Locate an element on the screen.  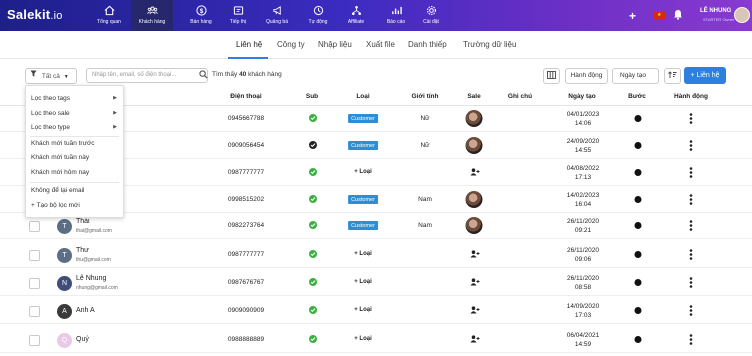
column-phone: Điện thoại is located at coordinates (245, 96).